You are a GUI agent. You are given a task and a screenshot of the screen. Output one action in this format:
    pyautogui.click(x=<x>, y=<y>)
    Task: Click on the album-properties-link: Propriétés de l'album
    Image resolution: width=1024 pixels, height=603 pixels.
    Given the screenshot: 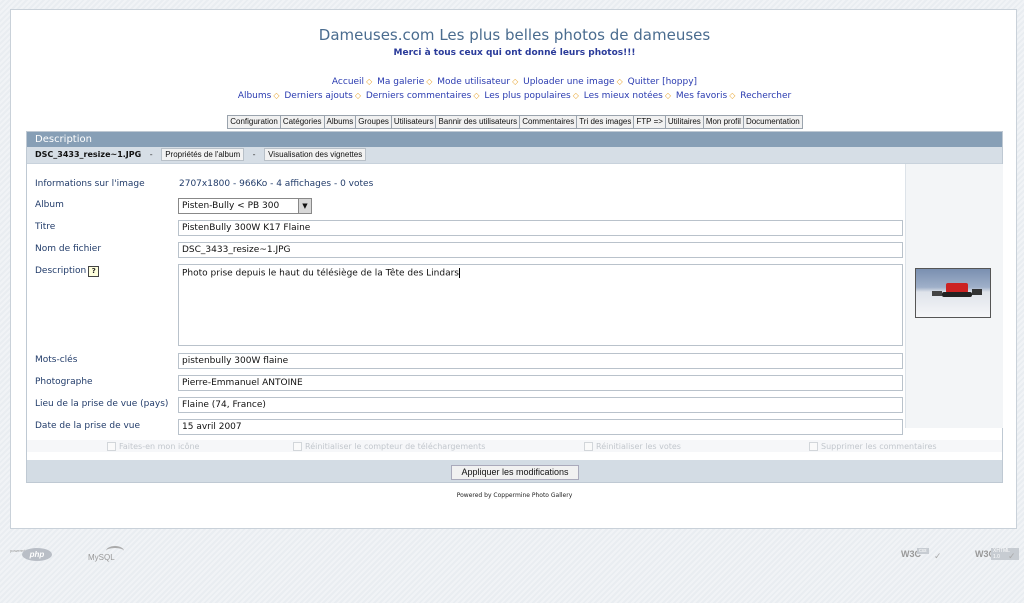 What is the action you would take?
    pyautogui.click(x=203, y=154)
    